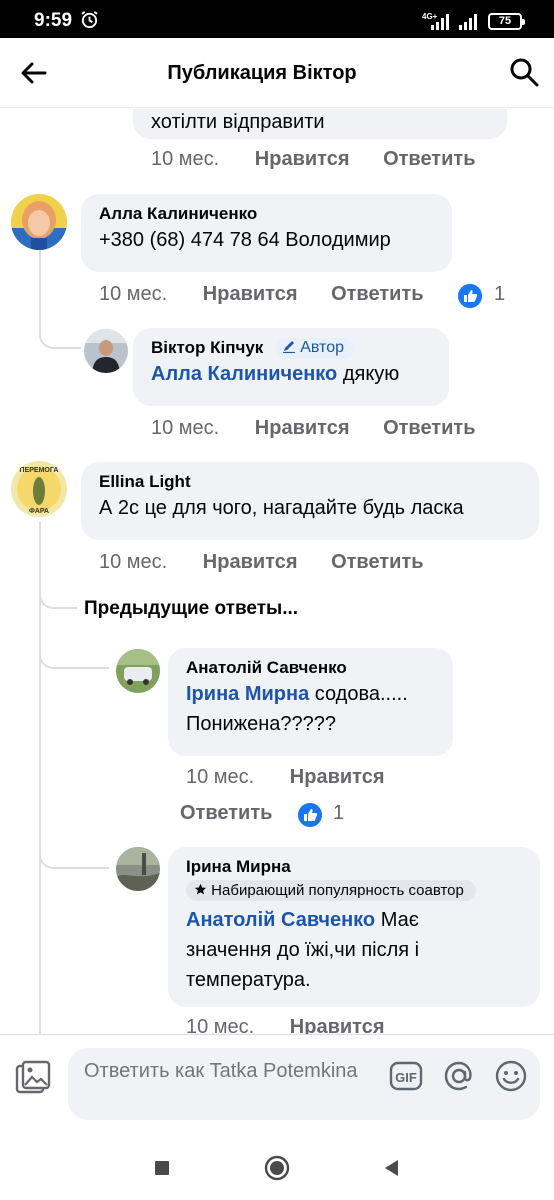 This screenshot has height=1200, width=554. Describe the element at coordinates (162, 1168) in the screenshot. I see `square-icon` at that location.